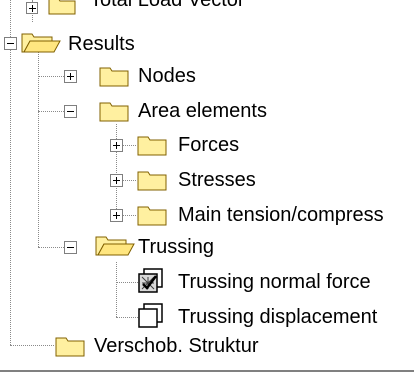 This screenshot has width=414, height=372. Describe the element at coordinates (217, 180) in the screenshot. I see `tree-item-stresses: Stresses` at that location.